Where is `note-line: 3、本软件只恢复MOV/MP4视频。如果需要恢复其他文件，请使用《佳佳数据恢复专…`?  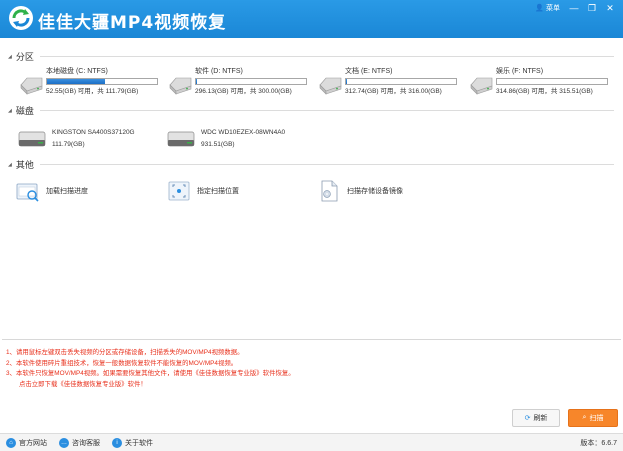
note-line: 3、本软件只恢复MOV/MP4视频。如果需要恢复其他文件，请使用《佳佳数据恢复专… is located at coordinates (150, 373).